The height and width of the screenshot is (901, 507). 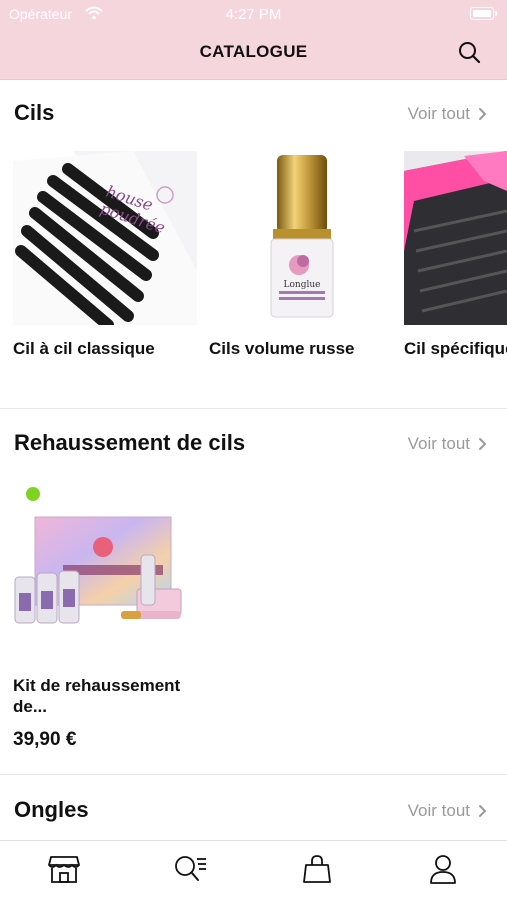 What do you see at coordinates (33, 494) in the screenshot?
I see `availability-badge` at bounding box center [33, 494].